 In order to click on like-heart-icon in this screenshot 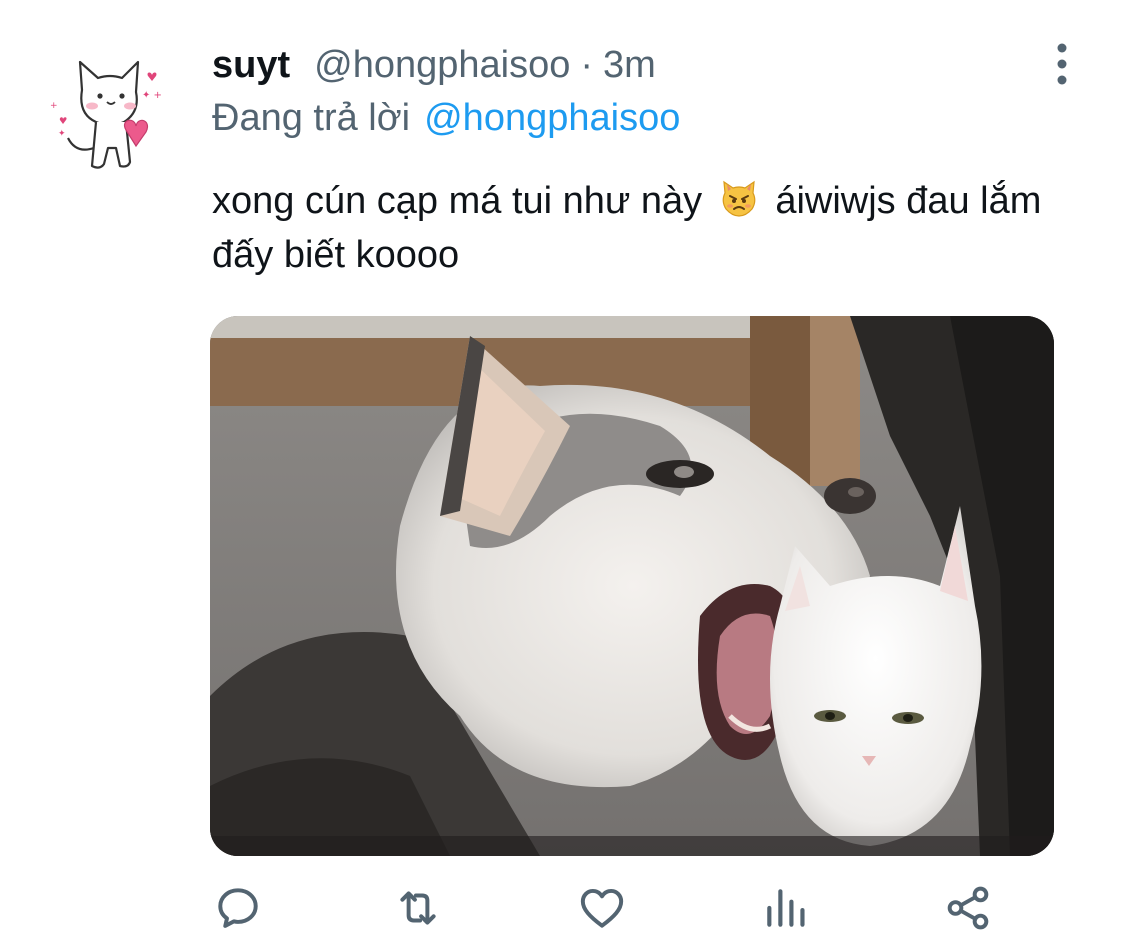, I will do `click(602, 908)`.